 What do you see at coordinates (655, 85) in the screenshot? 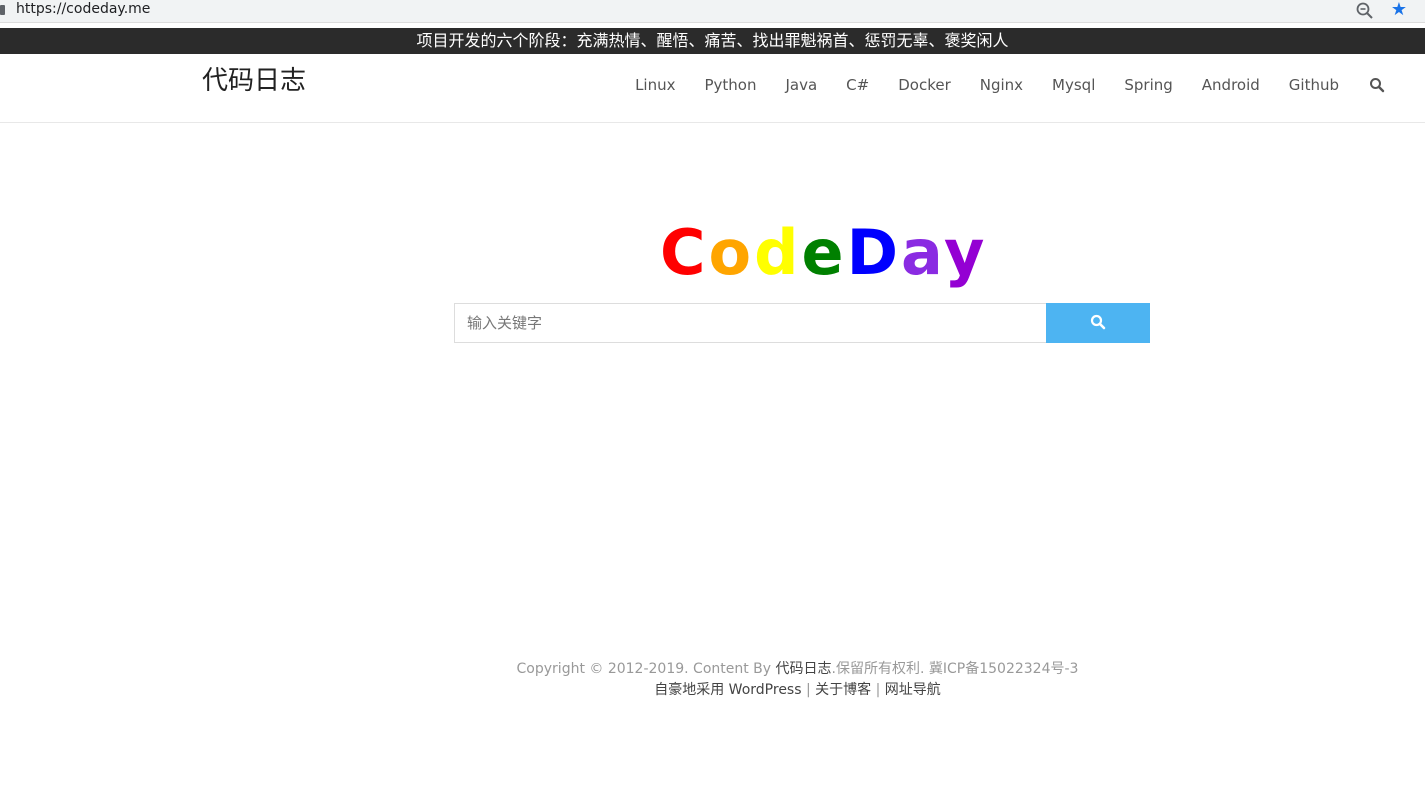
I see `nav-item-linux: Linux` at bounding box center [655, 85].